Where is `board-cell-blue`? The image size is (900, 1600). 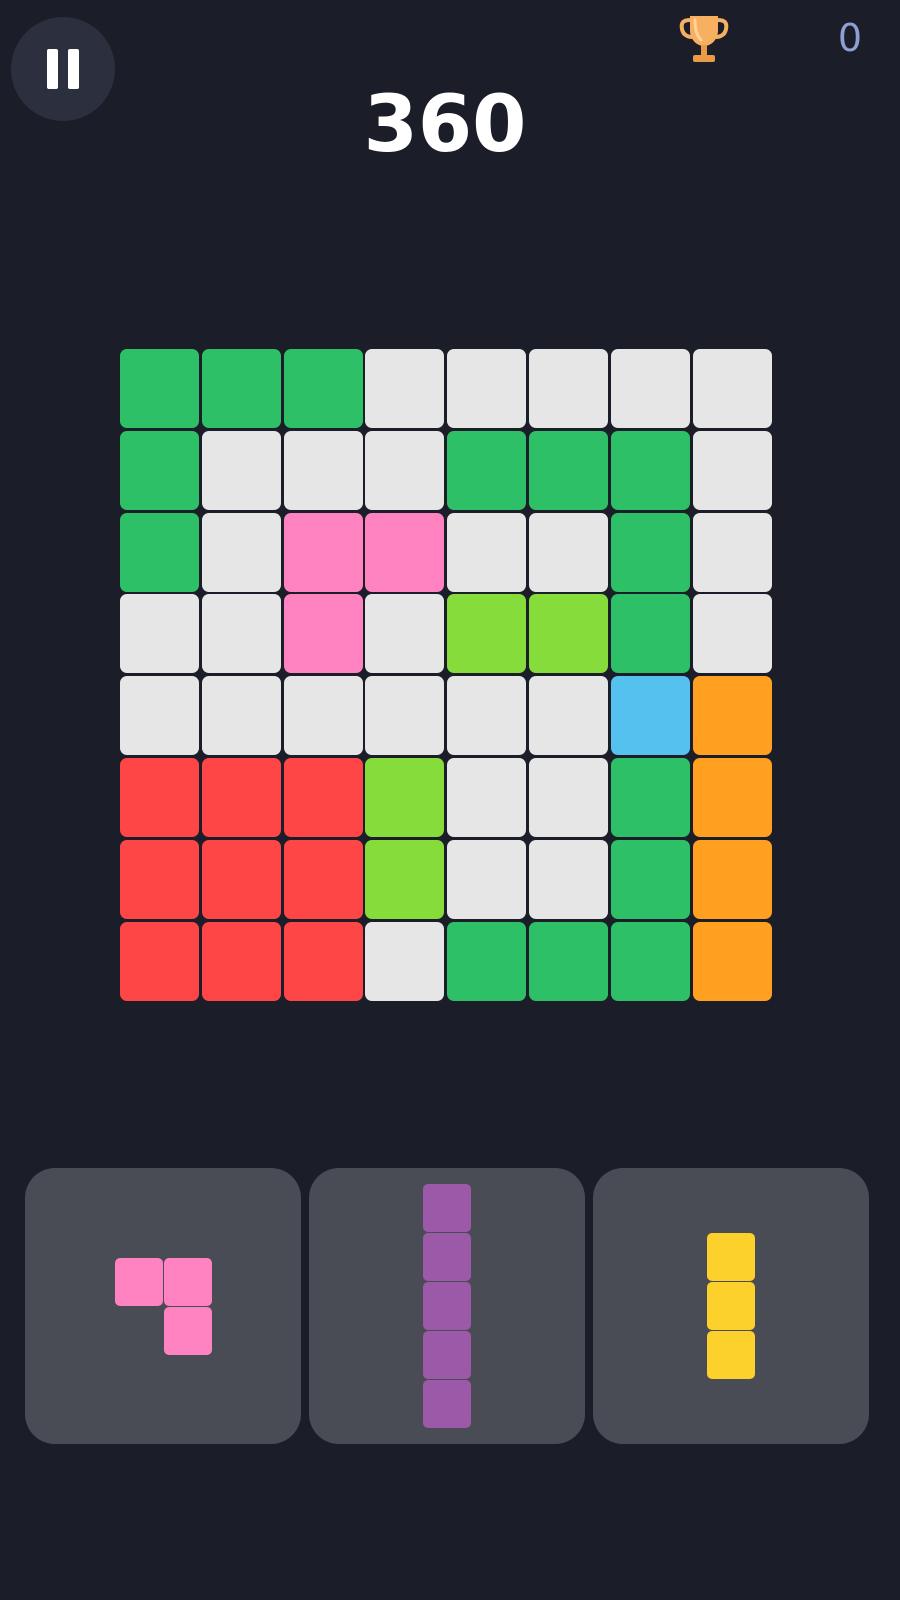
board-cell-blue is located at coordinates (650, 716).